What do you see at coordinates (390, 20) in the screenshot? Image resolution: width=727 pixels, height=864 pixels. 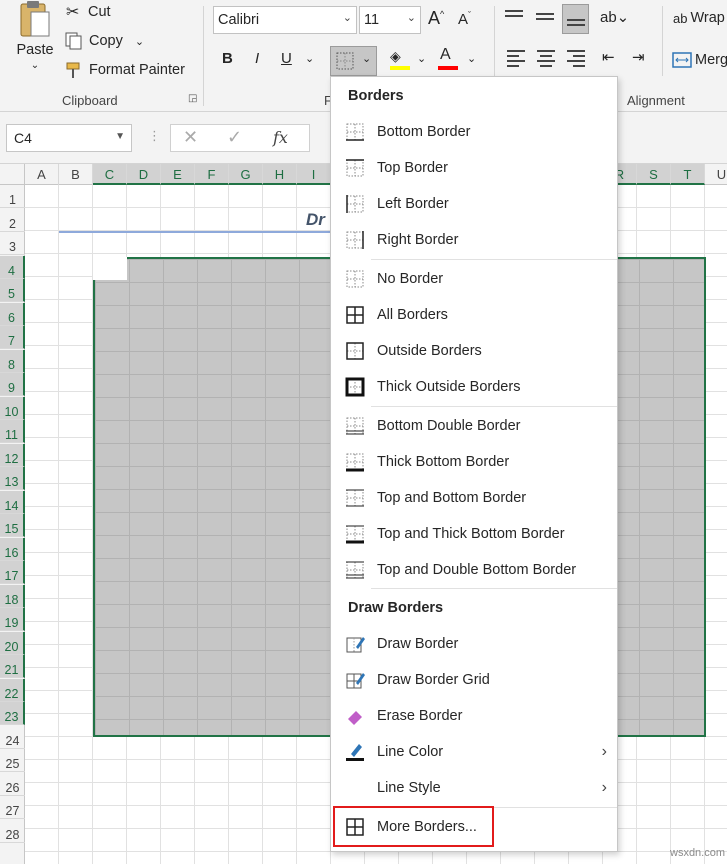 I see `font-size-select: 11 ⌄` at bounding box center [390, 20].